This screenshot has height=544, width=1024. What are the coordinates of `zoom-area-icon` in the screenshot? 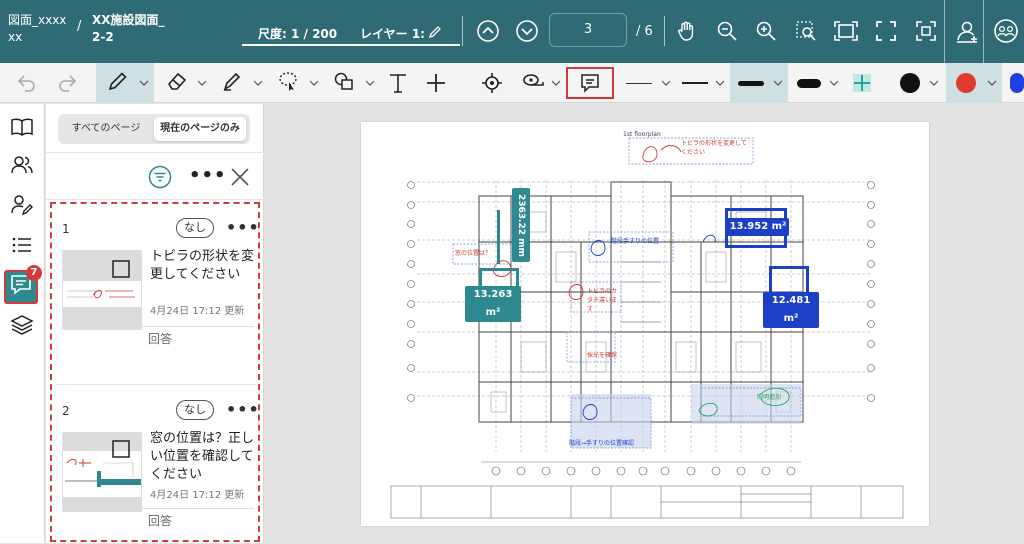 It's located at (806, 31).